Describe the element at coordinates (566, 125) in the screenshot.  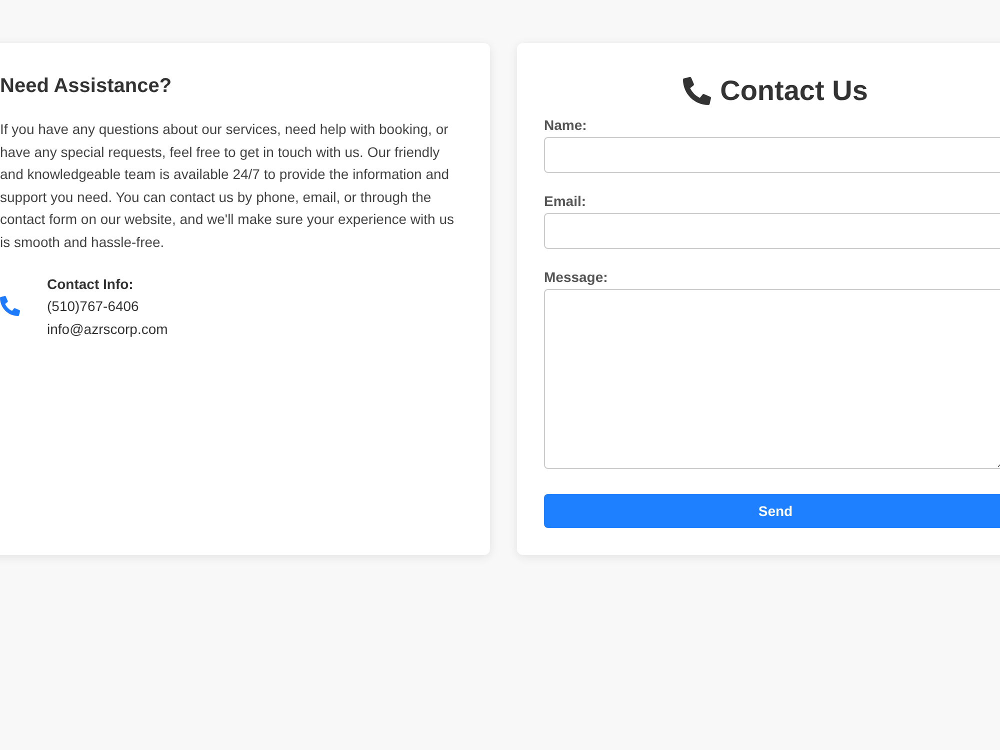
I see `field-label: Name:` at that location.